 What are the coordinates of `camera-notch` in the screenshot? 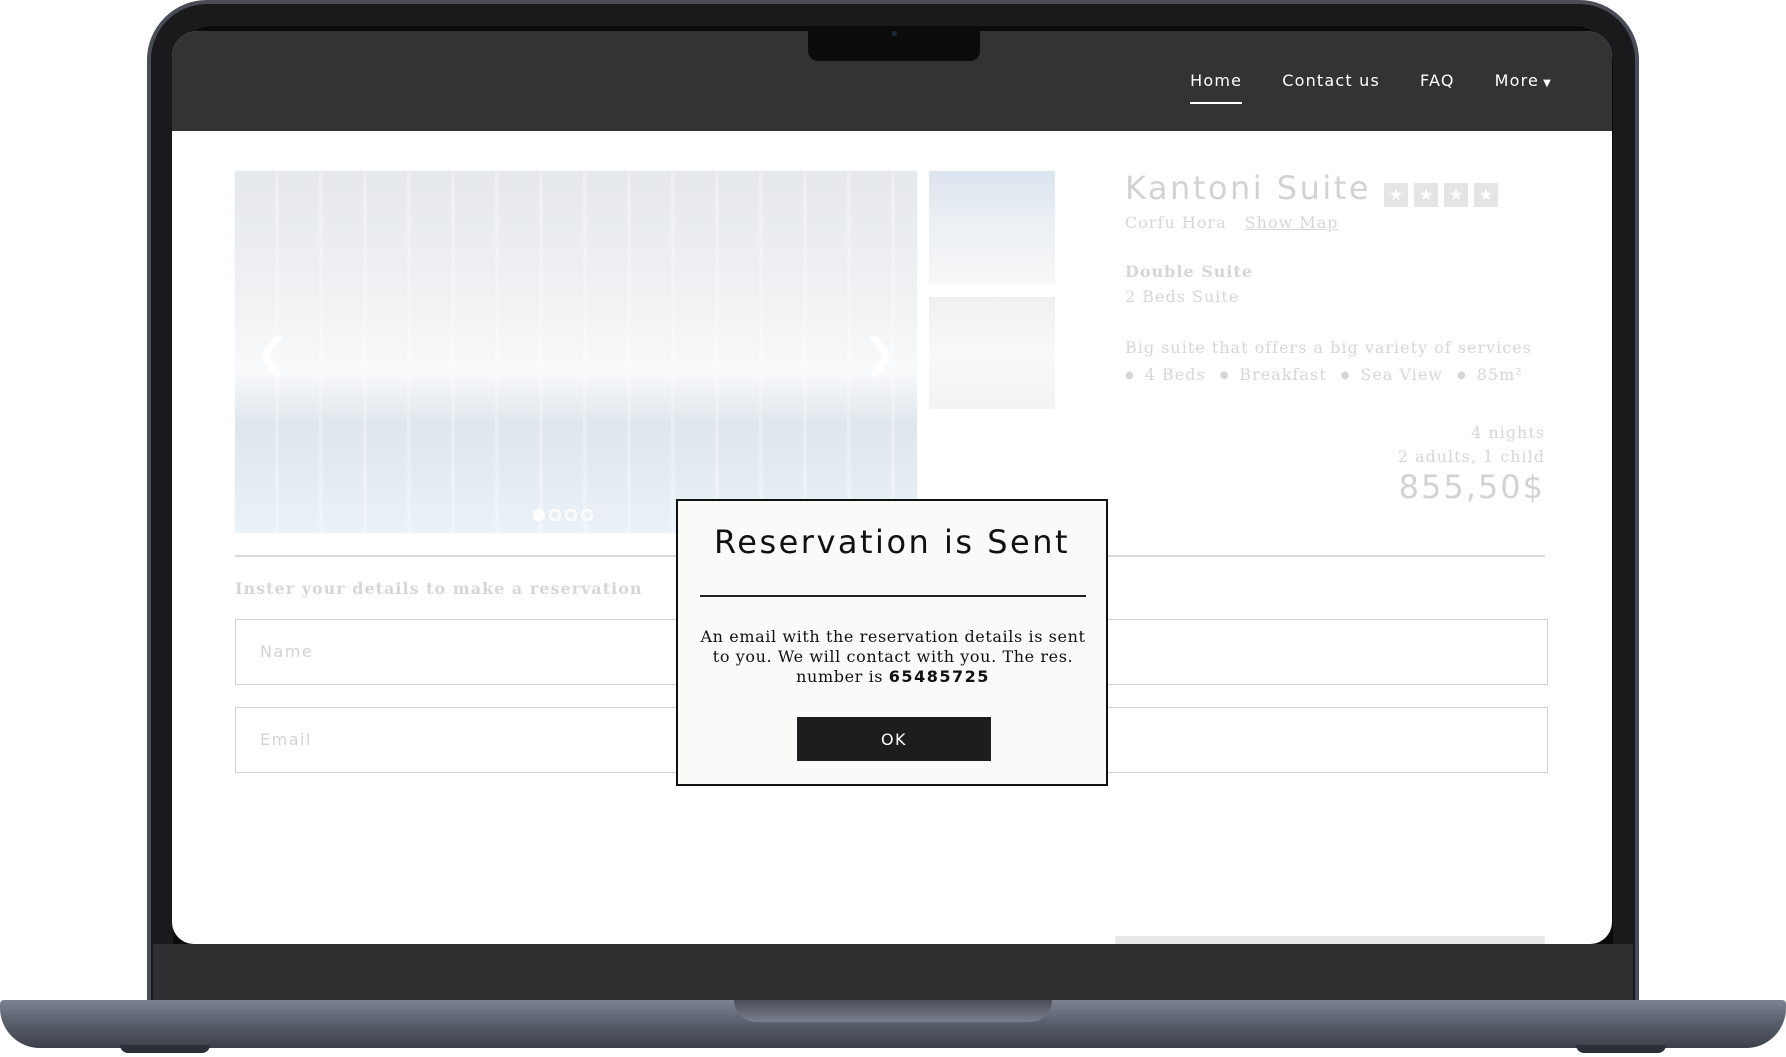 It's located at (894, 46).